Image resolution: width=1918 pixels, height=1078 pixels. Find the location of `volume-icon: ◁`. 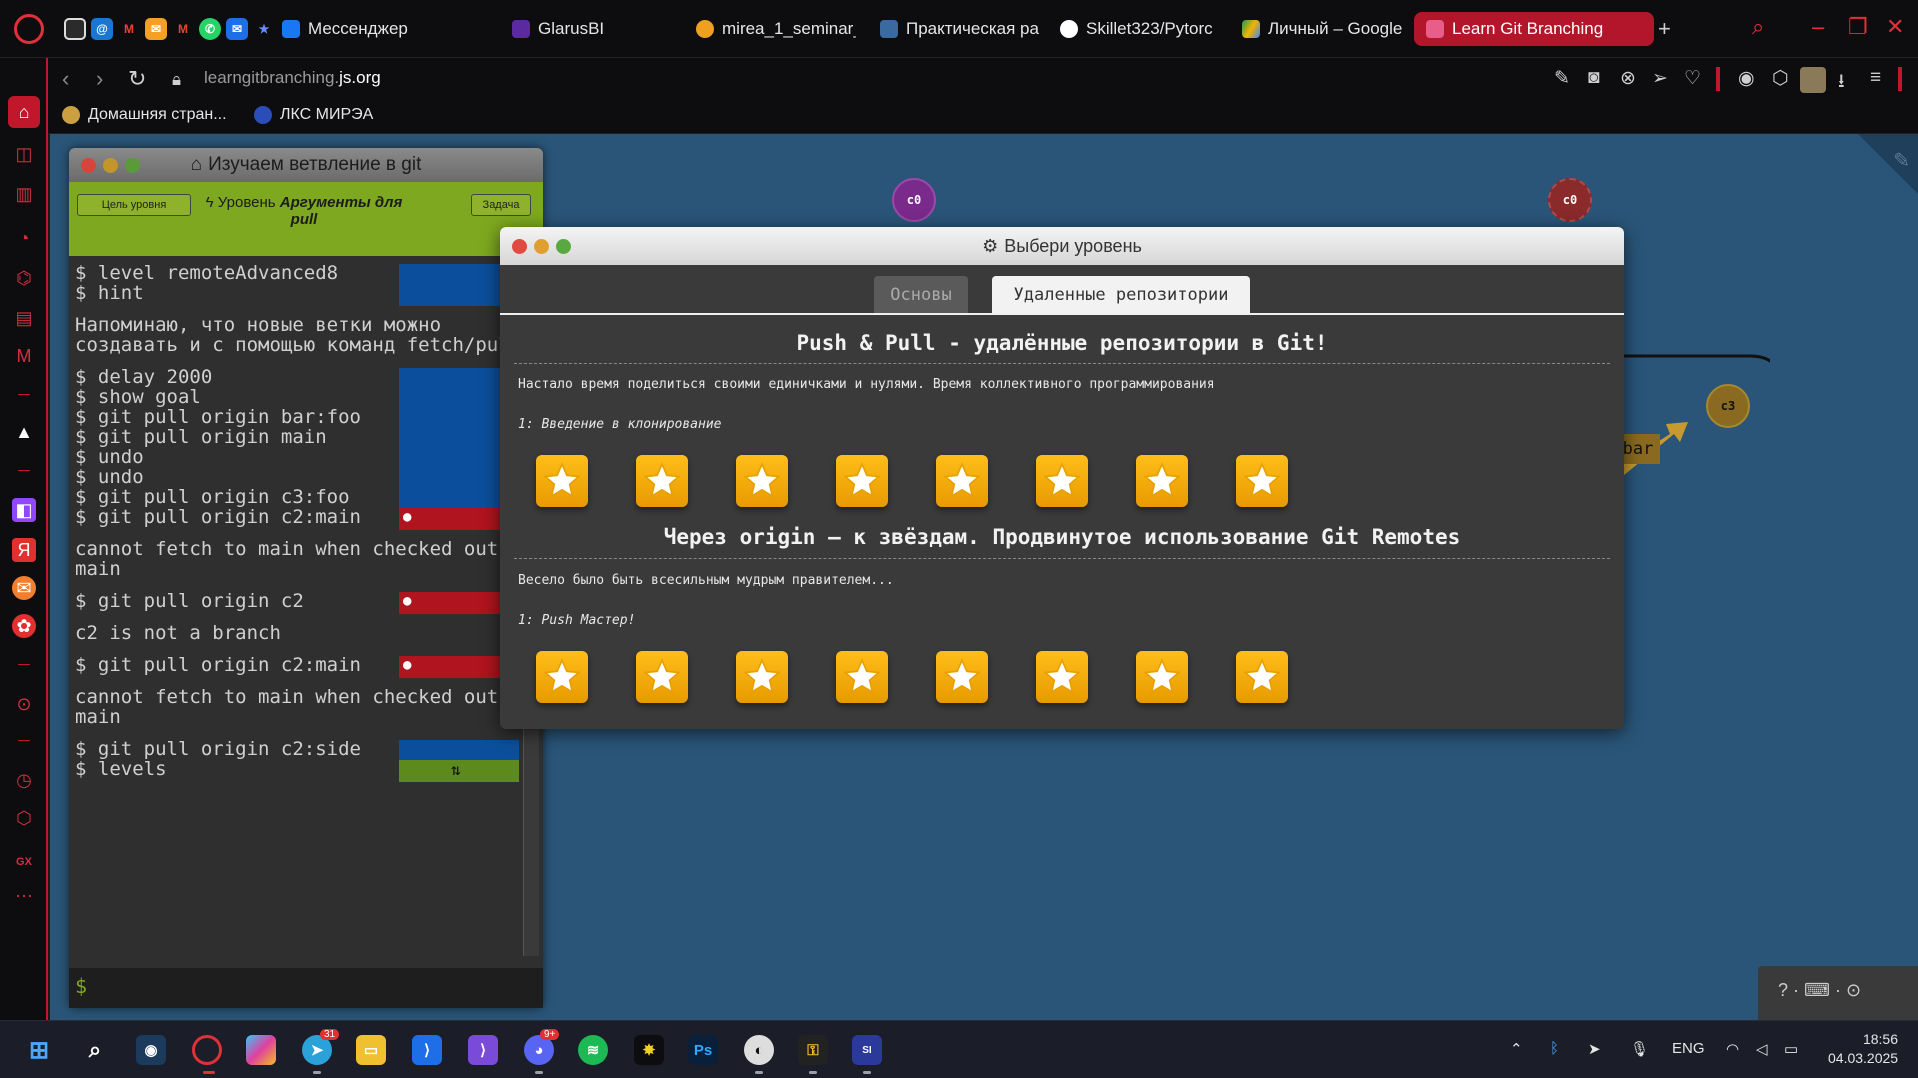

volume-icon: ◁ is located at coordinates (1762, 1049).